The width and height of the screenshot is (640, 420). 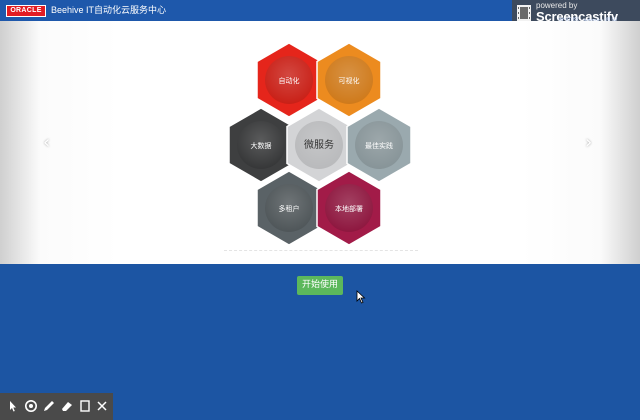 What do you see at coordinates (67, 406) in the screenshot?
I see `eraser-icon` at bounding box center [67, 406].